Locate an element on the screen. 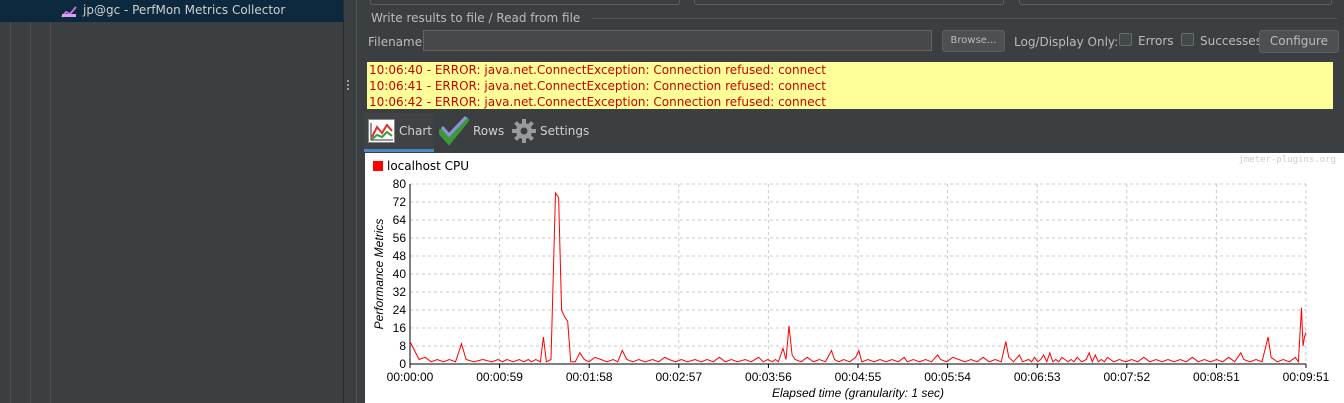 The image size is (1344, 403). x-tick-label: 00:00:00 is located at coordinates (410, 377).